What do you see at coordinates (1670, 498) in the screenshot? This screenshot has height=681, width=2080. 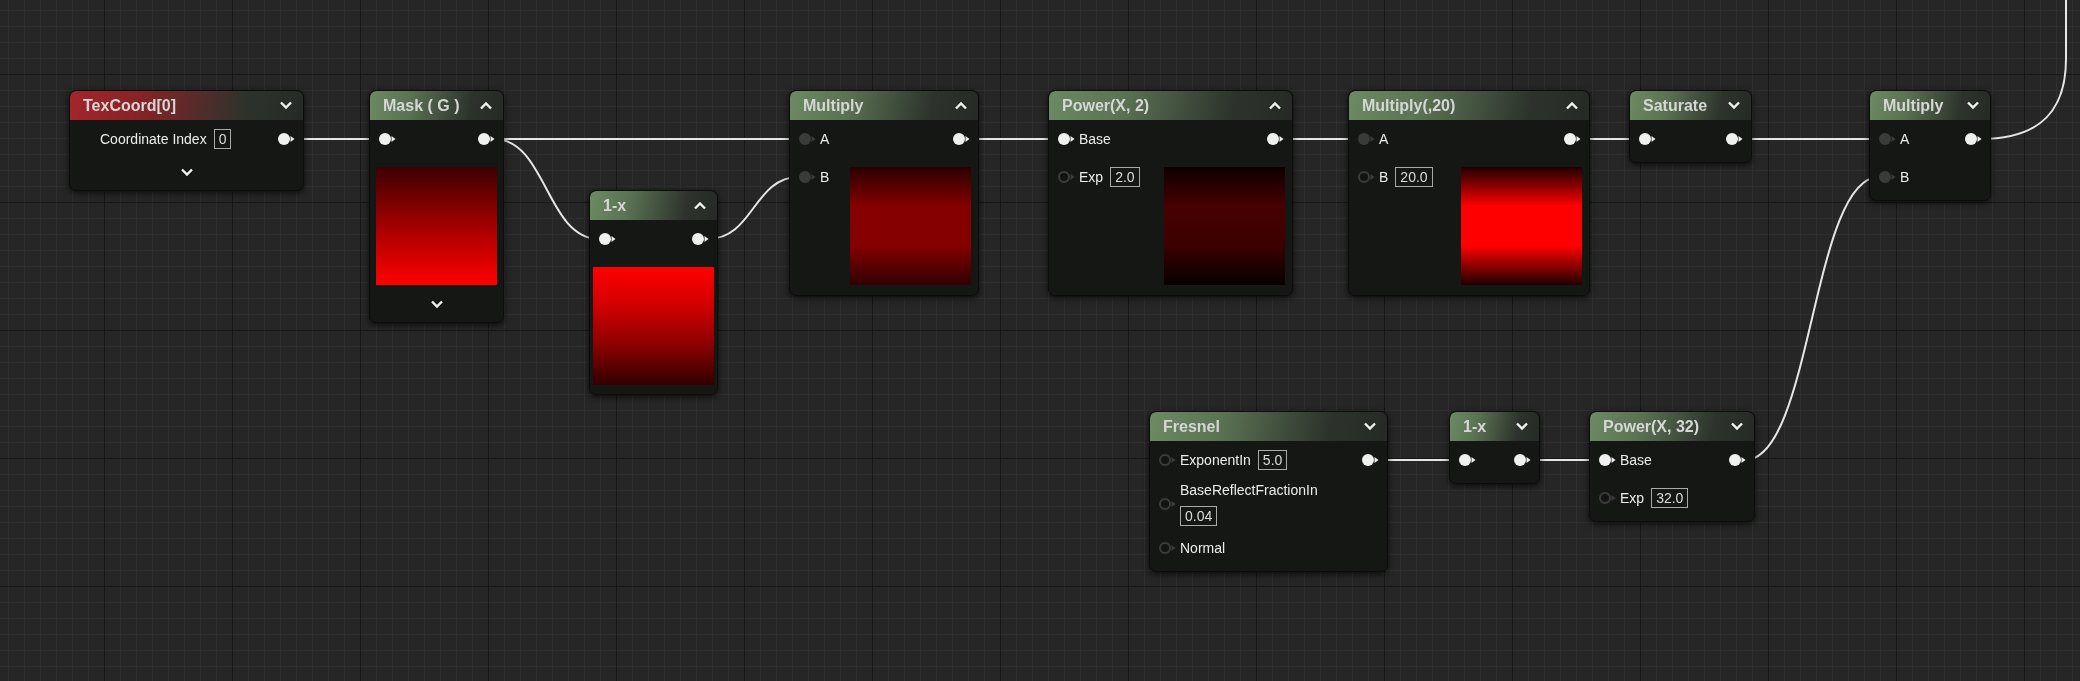 I see `value-field: 32.0` at bounding box center [1670, 498].